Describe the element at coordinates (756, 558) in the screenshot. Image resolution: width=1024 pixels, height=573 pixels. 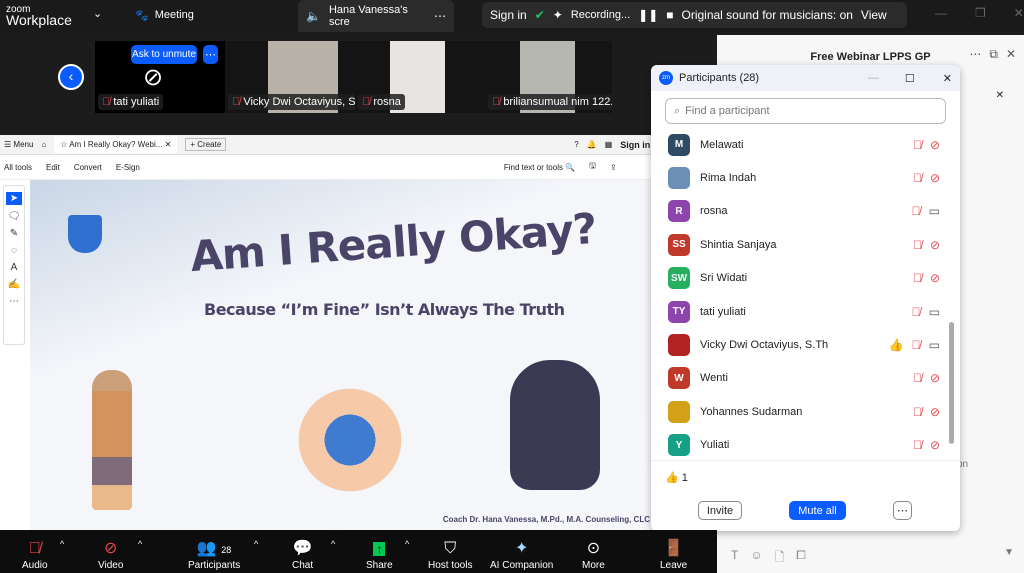
I see `emoji-icon: ☺` at that location.